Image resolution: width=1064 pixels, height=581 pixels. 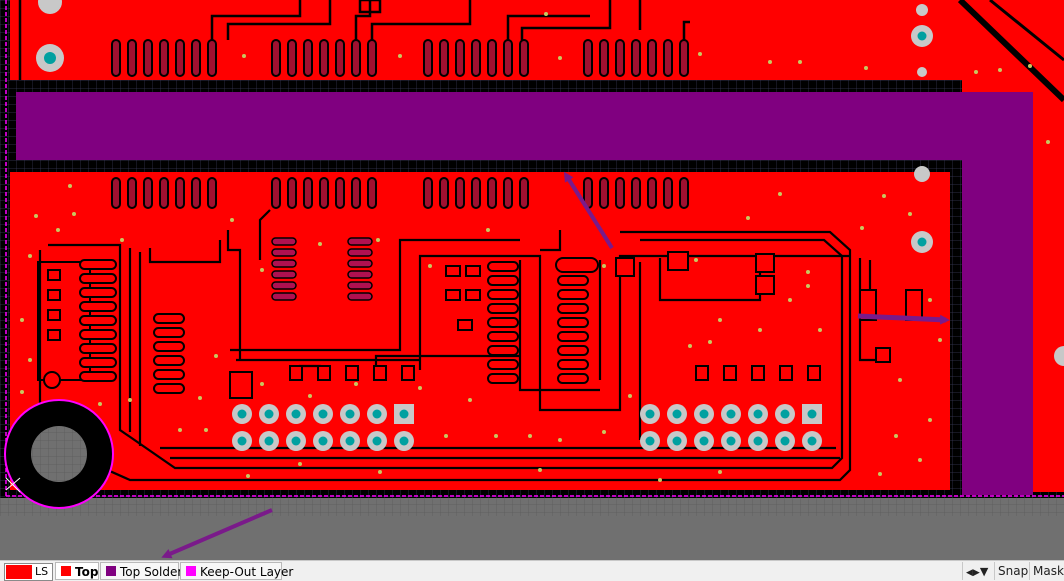 I want to click on tab-layer-top-label: Top, so click(x=87, y=572).